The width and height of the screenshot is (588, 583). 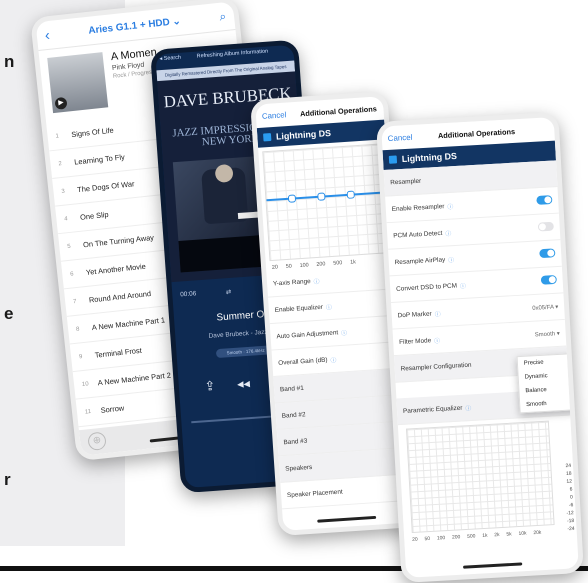 What do you see at coordinates (303, 361) in the screenshot?
I see `row-label: Overall Gain (dB)` at bounding box center [303, 361].